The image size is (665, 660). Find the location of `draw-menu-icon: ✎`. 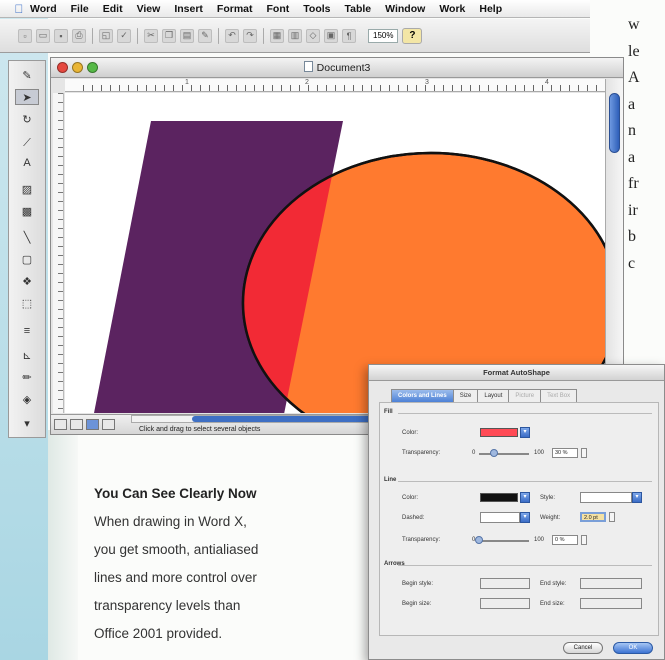

draw-menu-icon: ✎ is located at coordinates (27, 75).